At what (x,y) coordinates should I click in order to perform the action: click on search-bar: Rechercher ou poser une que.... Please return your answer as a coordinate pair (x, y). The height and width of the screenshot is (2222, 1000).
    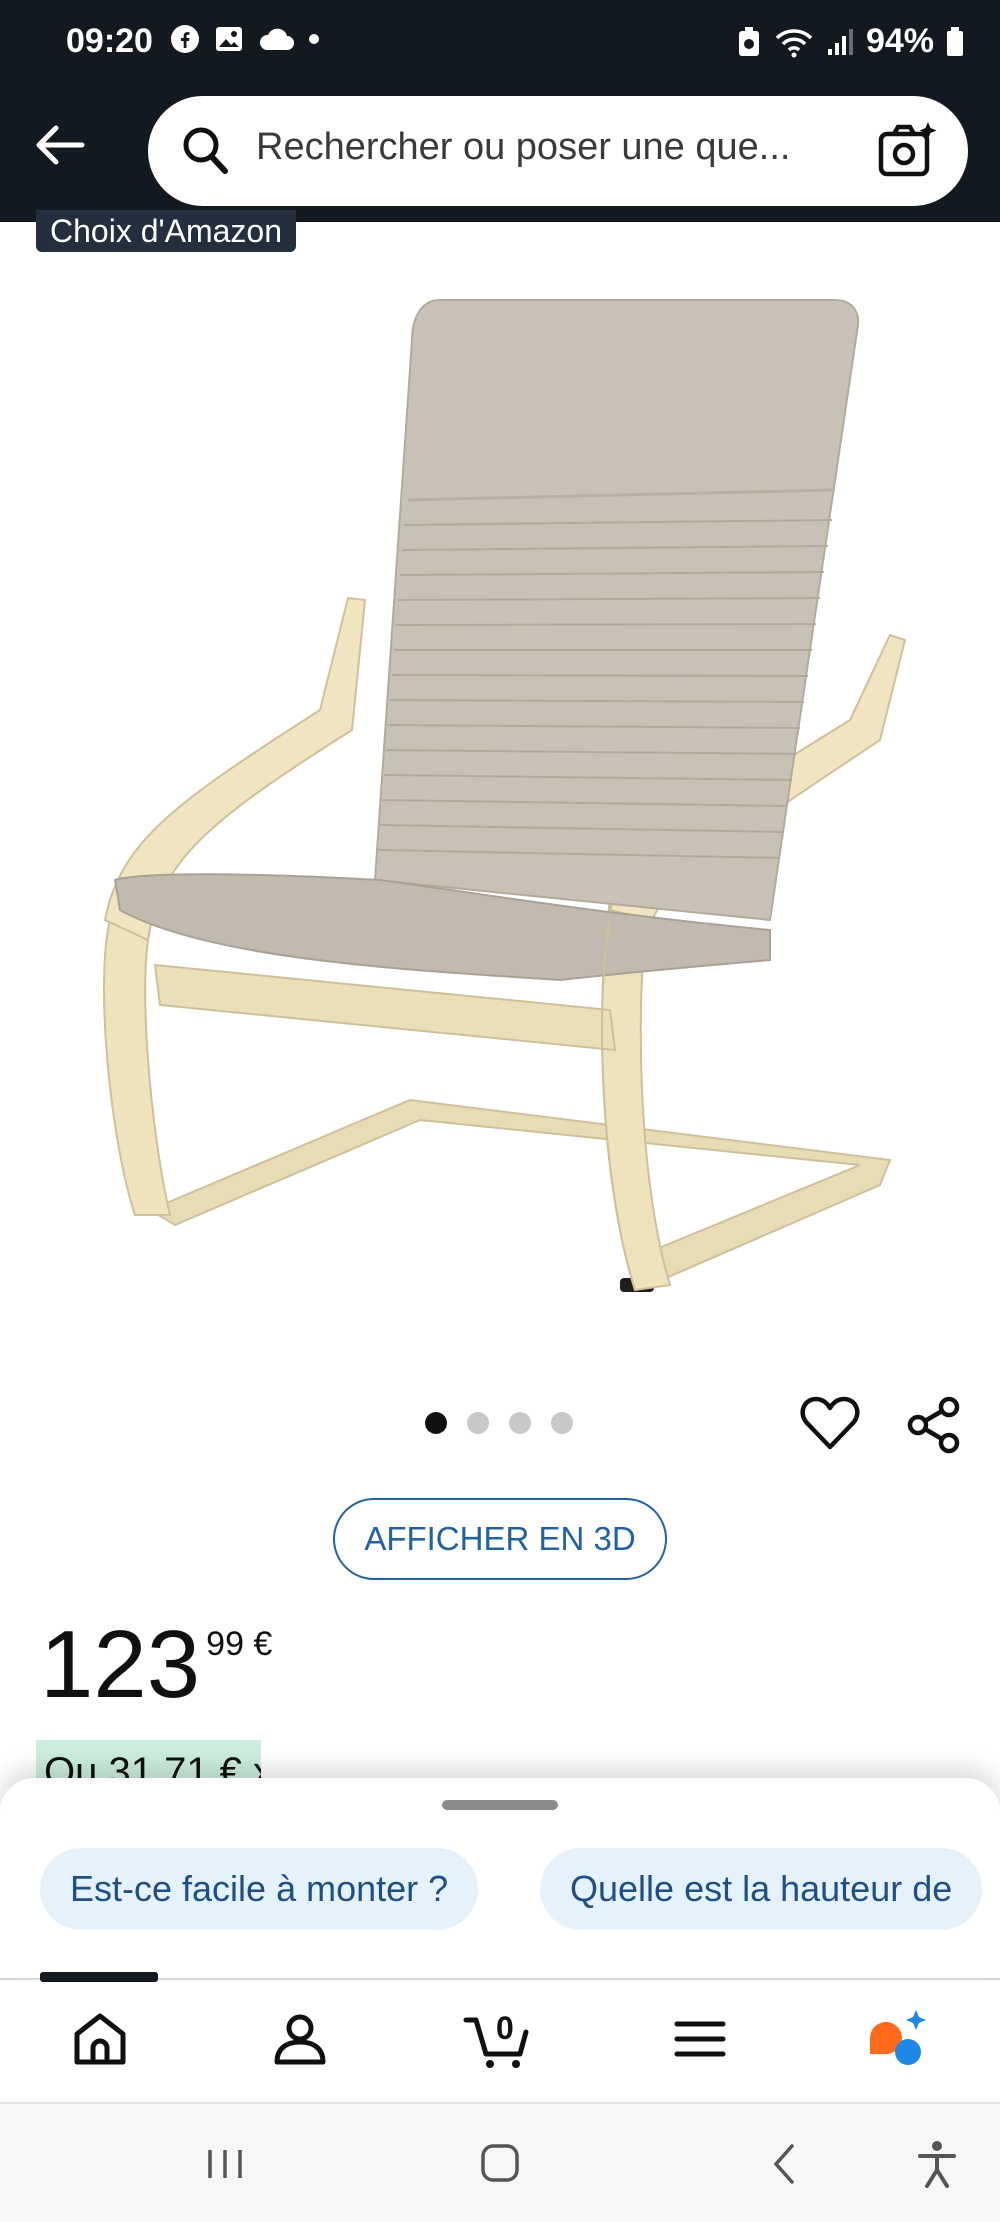
    Looking at the image, I should click on (558, 151).